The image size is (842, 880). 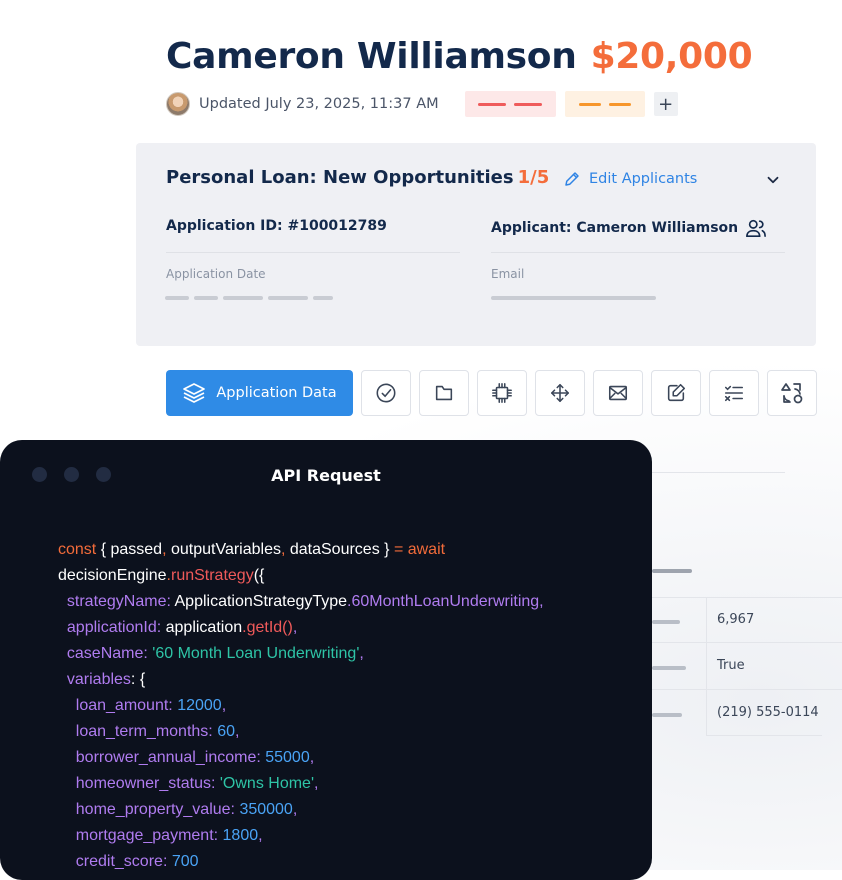 What do you see at coordinates (119, 861) in the screenshot?
I see `code-token: credit_score` at bounding box center [119, 861].